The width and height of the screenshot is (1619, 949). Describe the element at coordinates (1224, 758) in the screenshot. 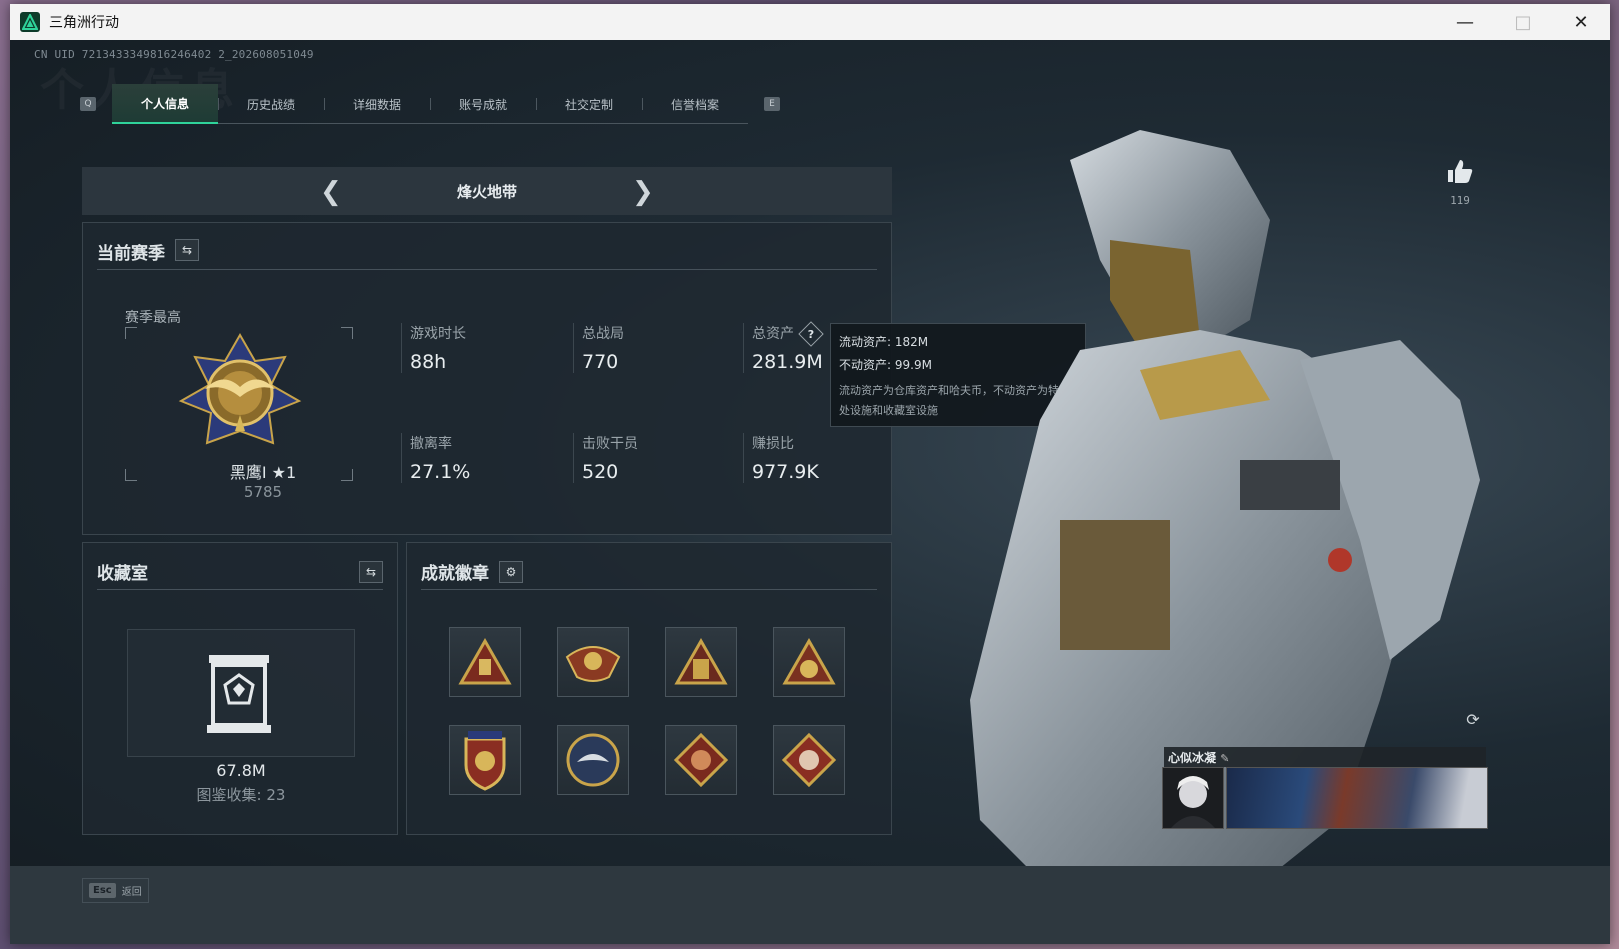

I see `edit-icon: ✎` at that location.